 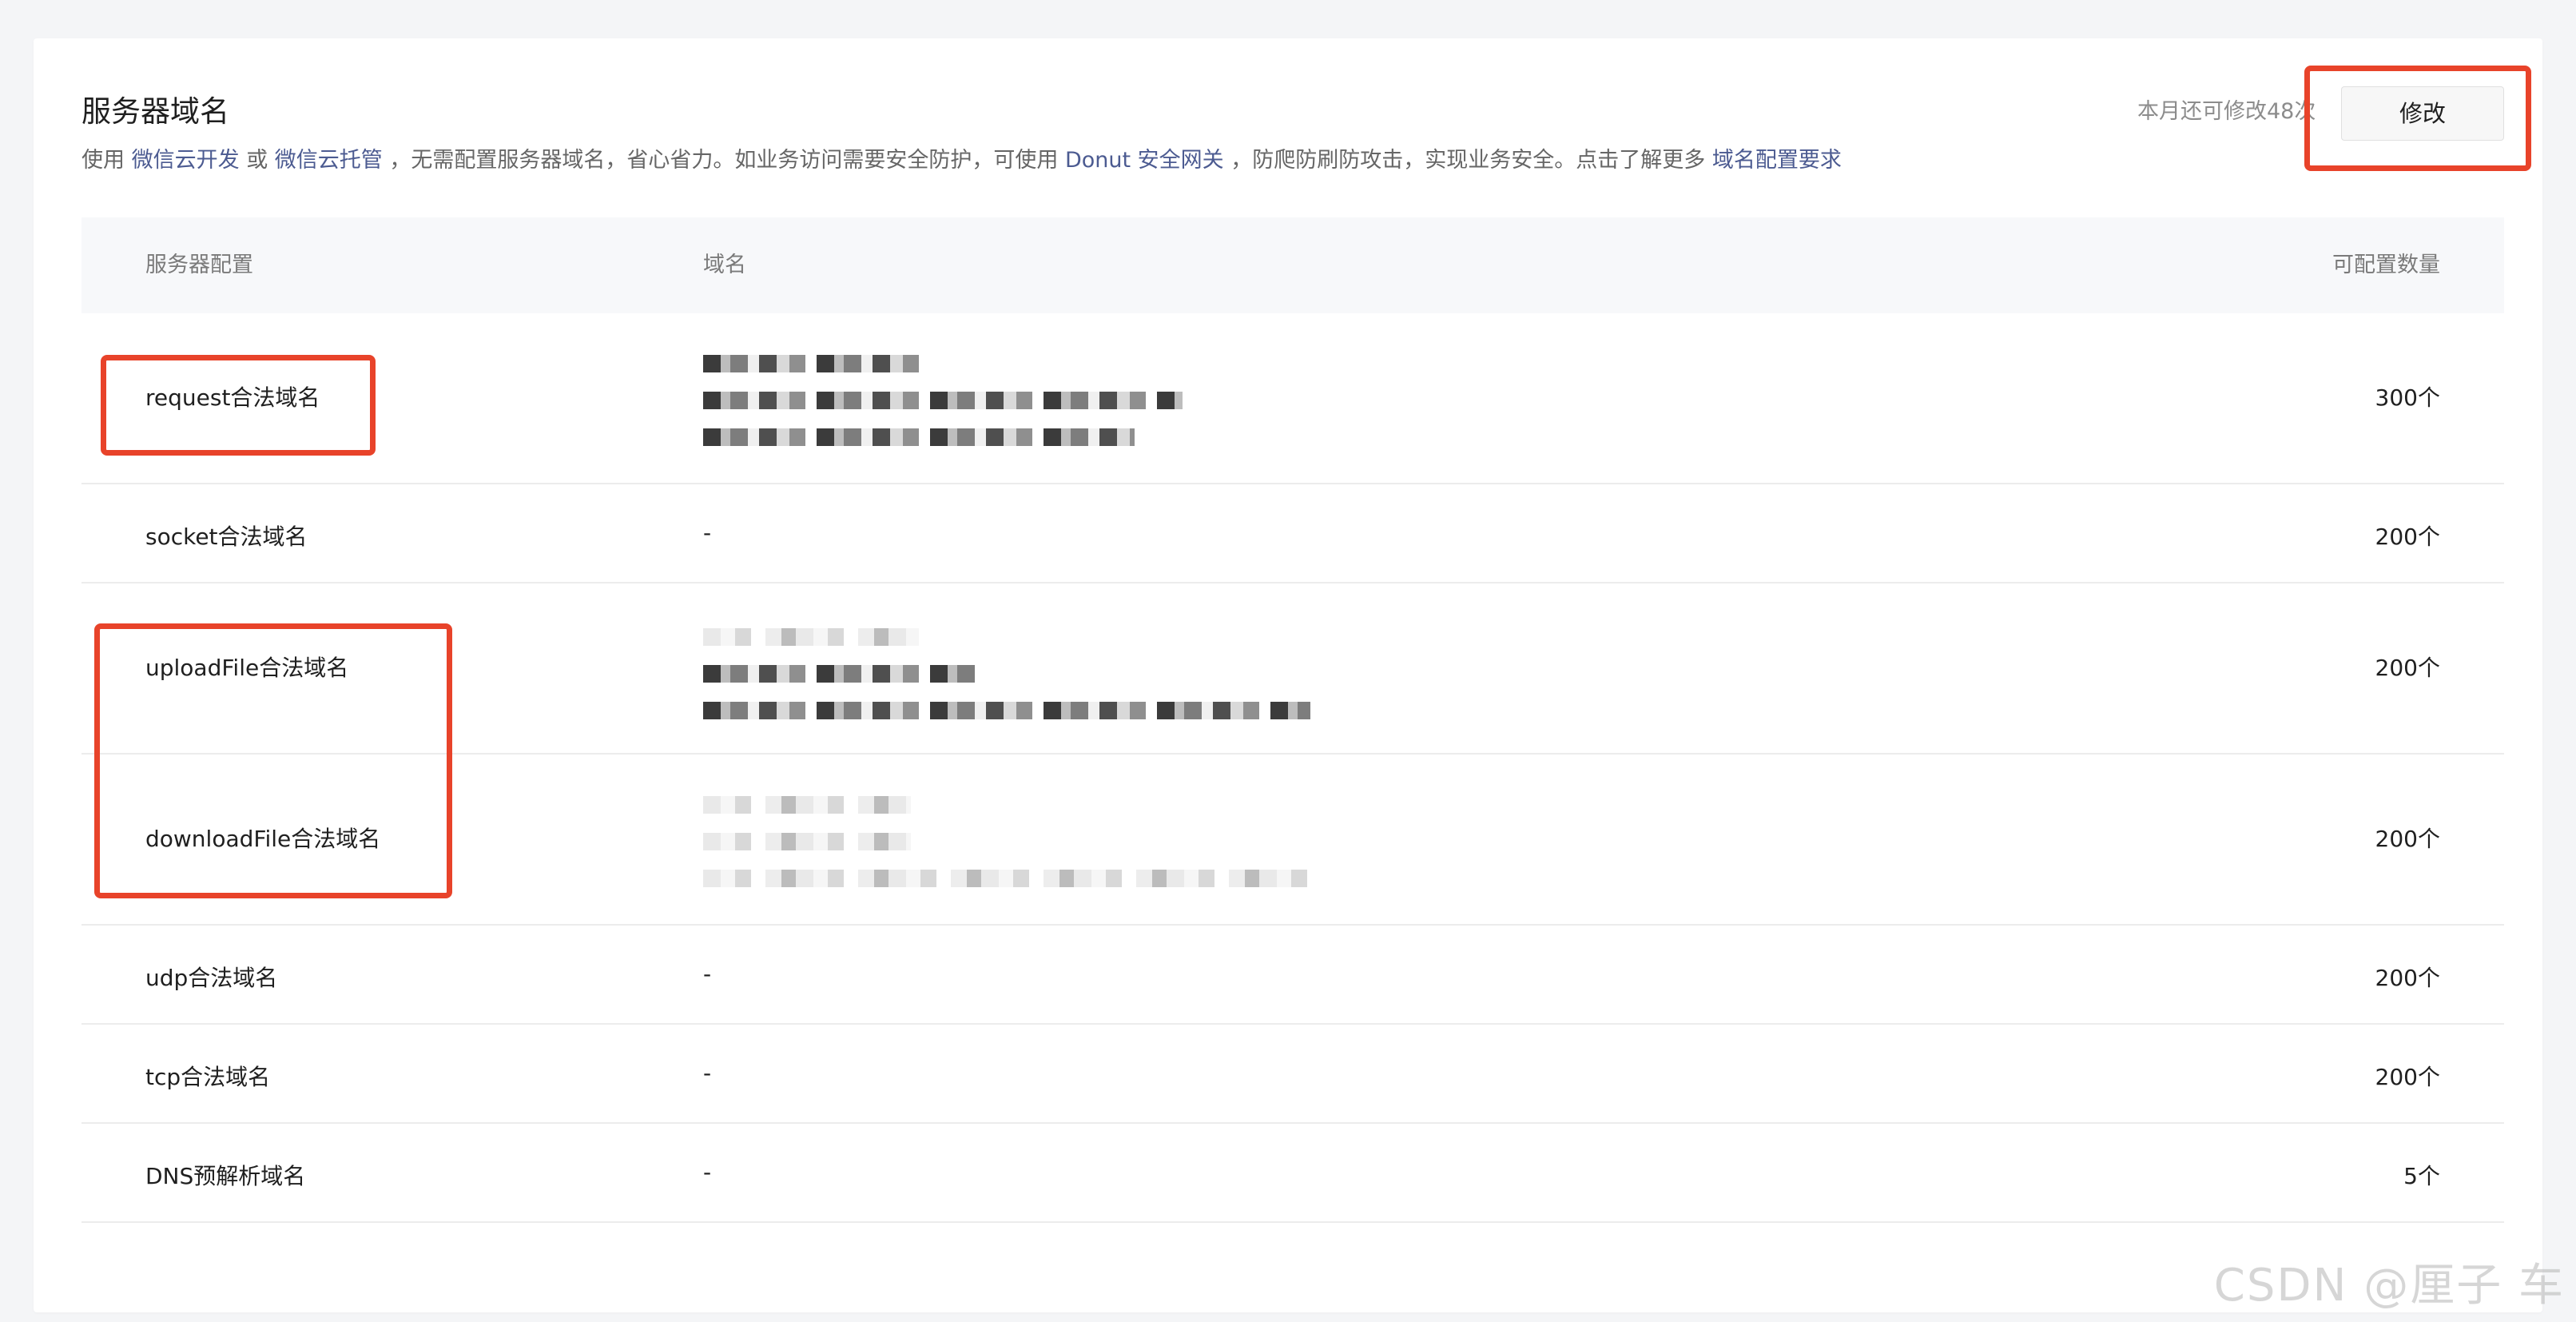 What do you see at coordinates (2422, 113) in the screenshot?
I see `modify-button: 修改` at bounding box center [2422, 113].